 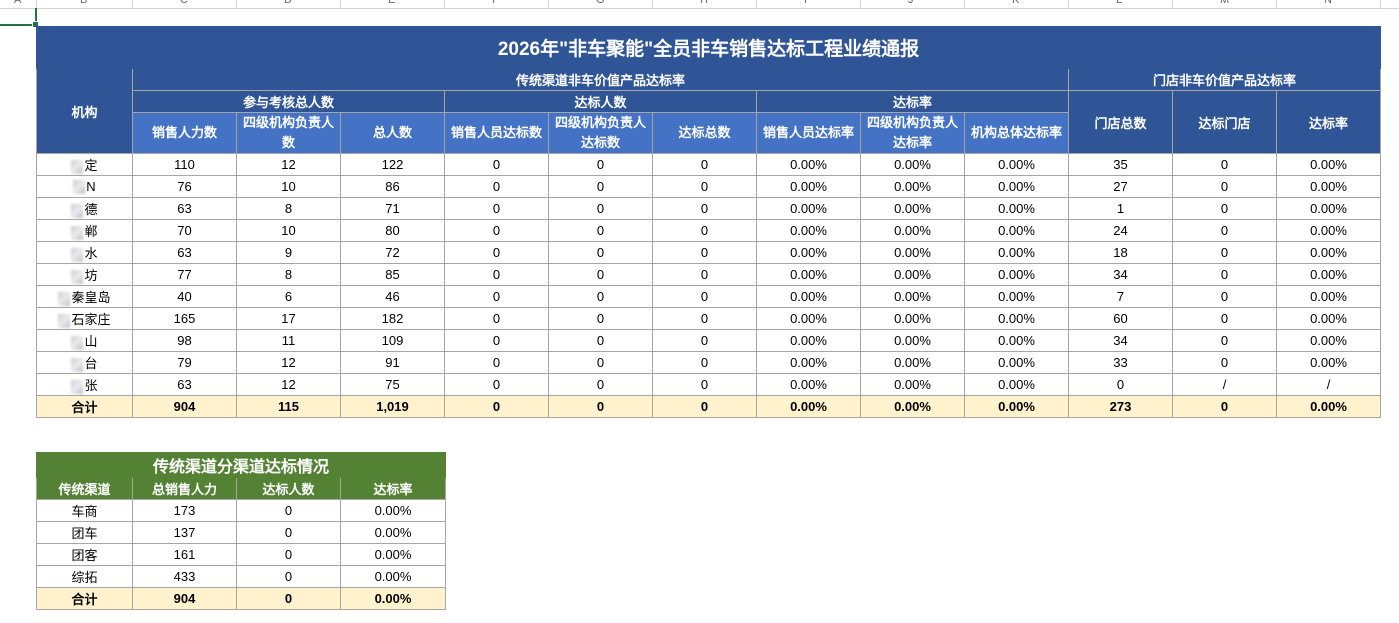 I want to click on cell-value: 433, so click(x=184, y=576).